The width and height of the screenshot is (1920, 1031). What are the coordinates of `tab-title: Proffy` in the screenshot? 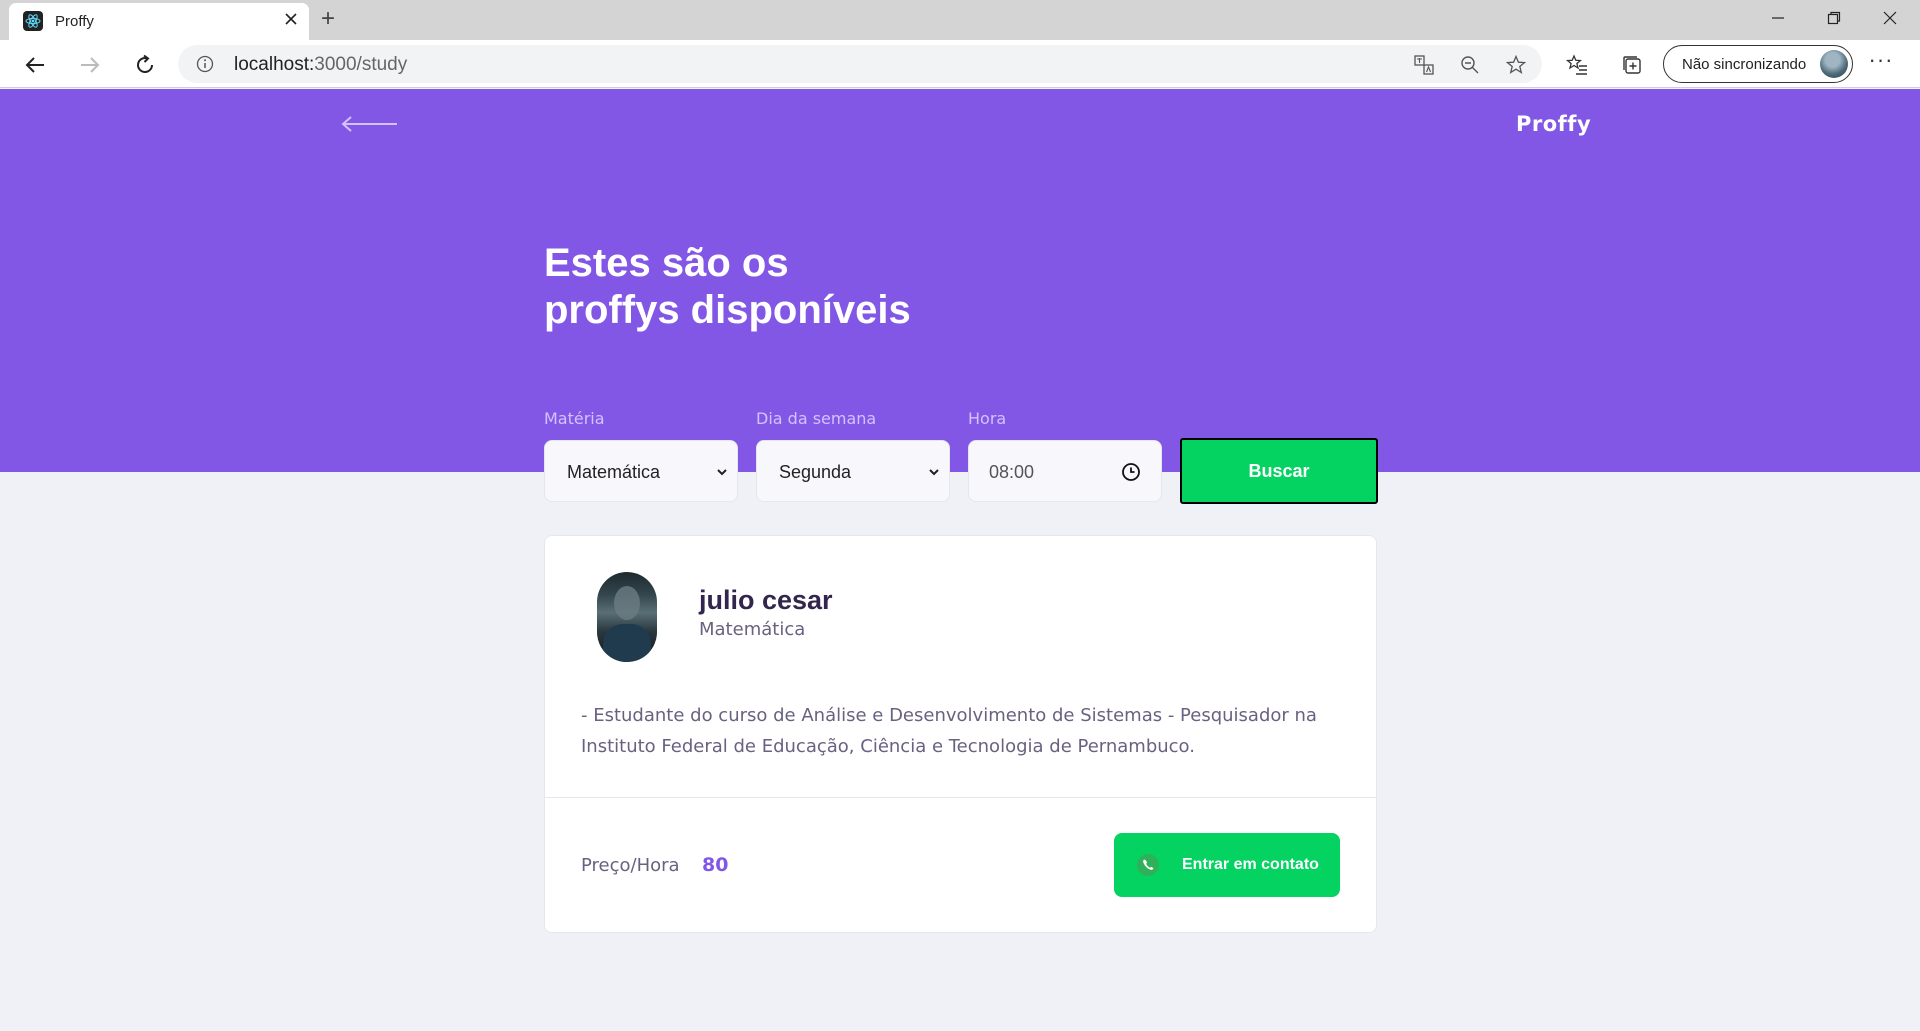 It's located at (74, 21).